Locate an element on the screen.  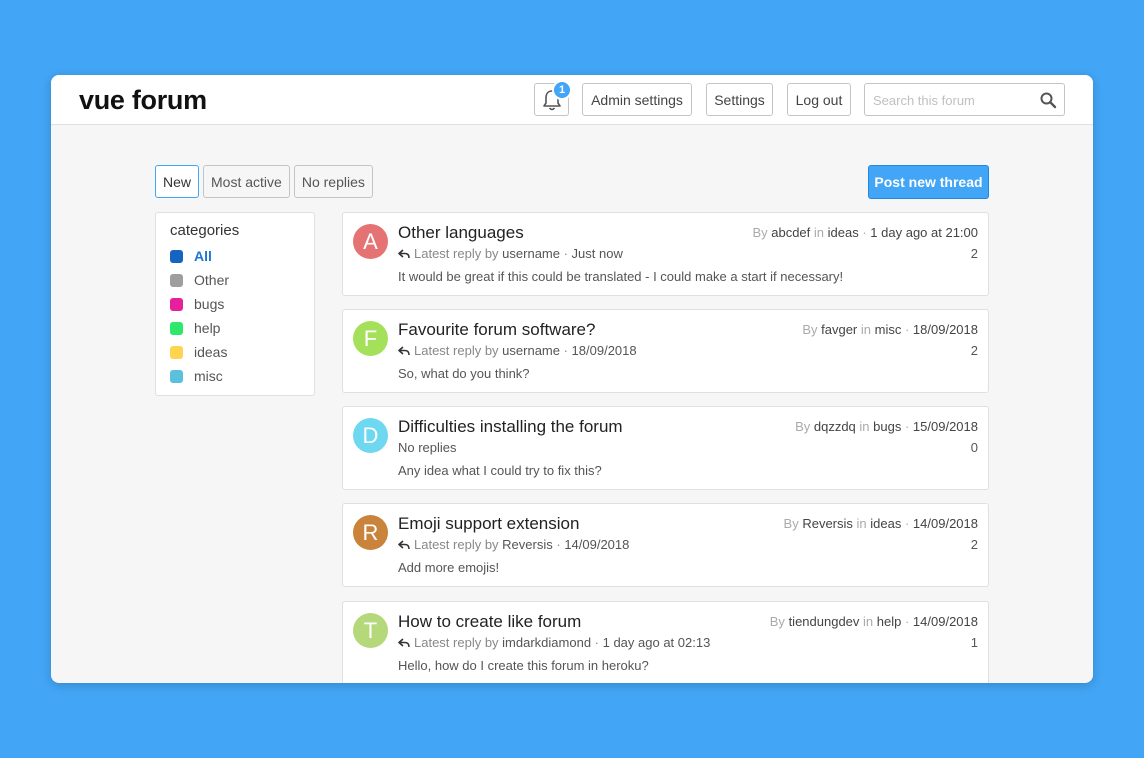
no-replies-label: No replies is located at coordinates (427, 447).